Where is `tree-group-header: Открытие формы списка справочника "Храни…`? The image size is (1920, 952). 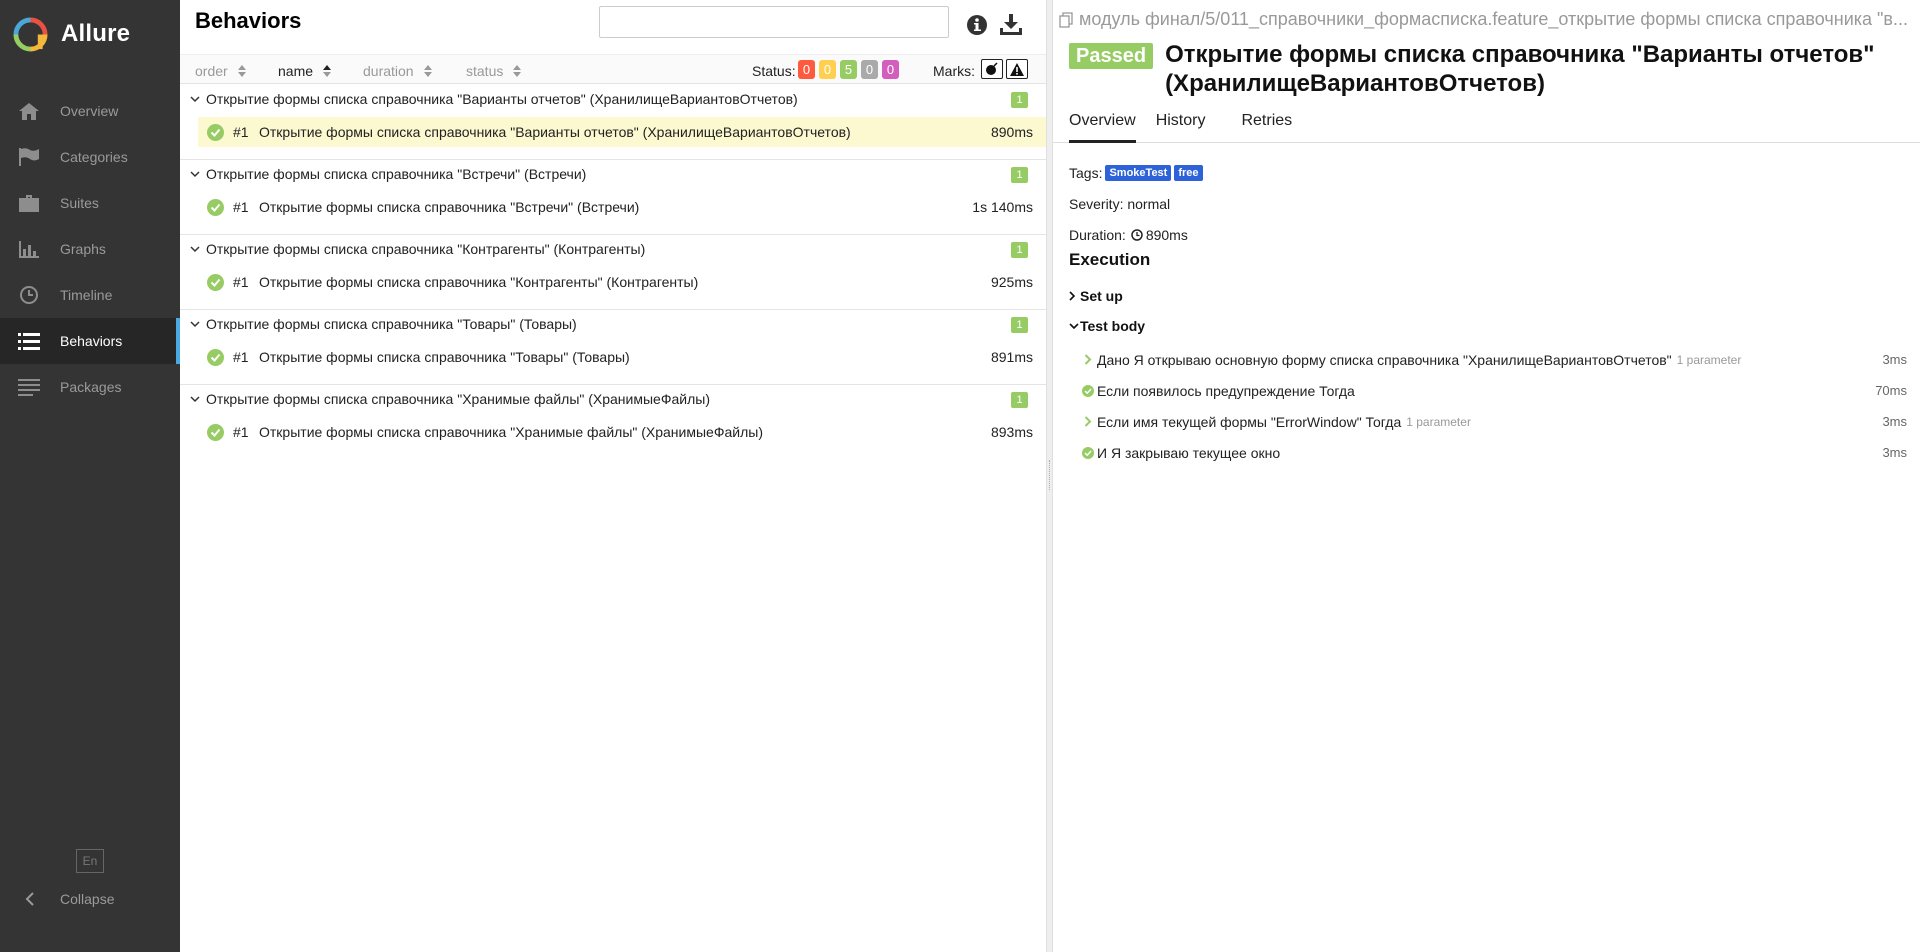
tree-group-header: Открытие формы списка справочника "Храни… is located at coordinates (613, 399).